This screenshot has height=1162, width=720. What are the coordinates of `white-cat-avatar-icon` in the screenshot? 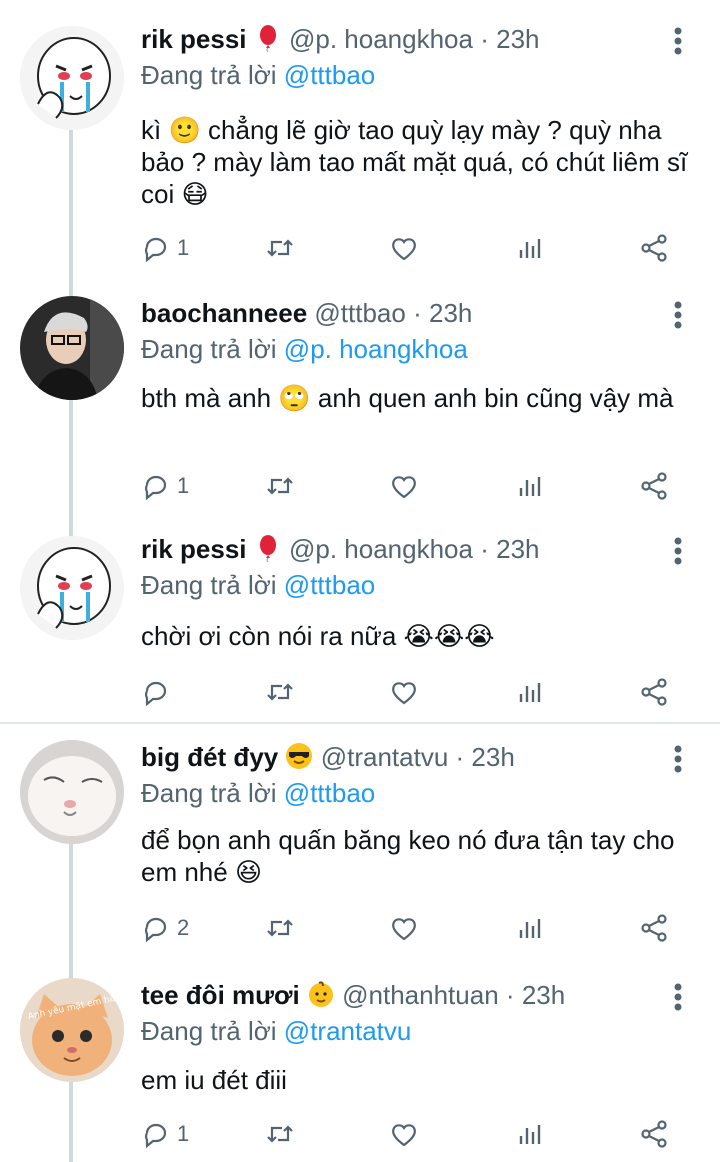 It's located at (72, 792).